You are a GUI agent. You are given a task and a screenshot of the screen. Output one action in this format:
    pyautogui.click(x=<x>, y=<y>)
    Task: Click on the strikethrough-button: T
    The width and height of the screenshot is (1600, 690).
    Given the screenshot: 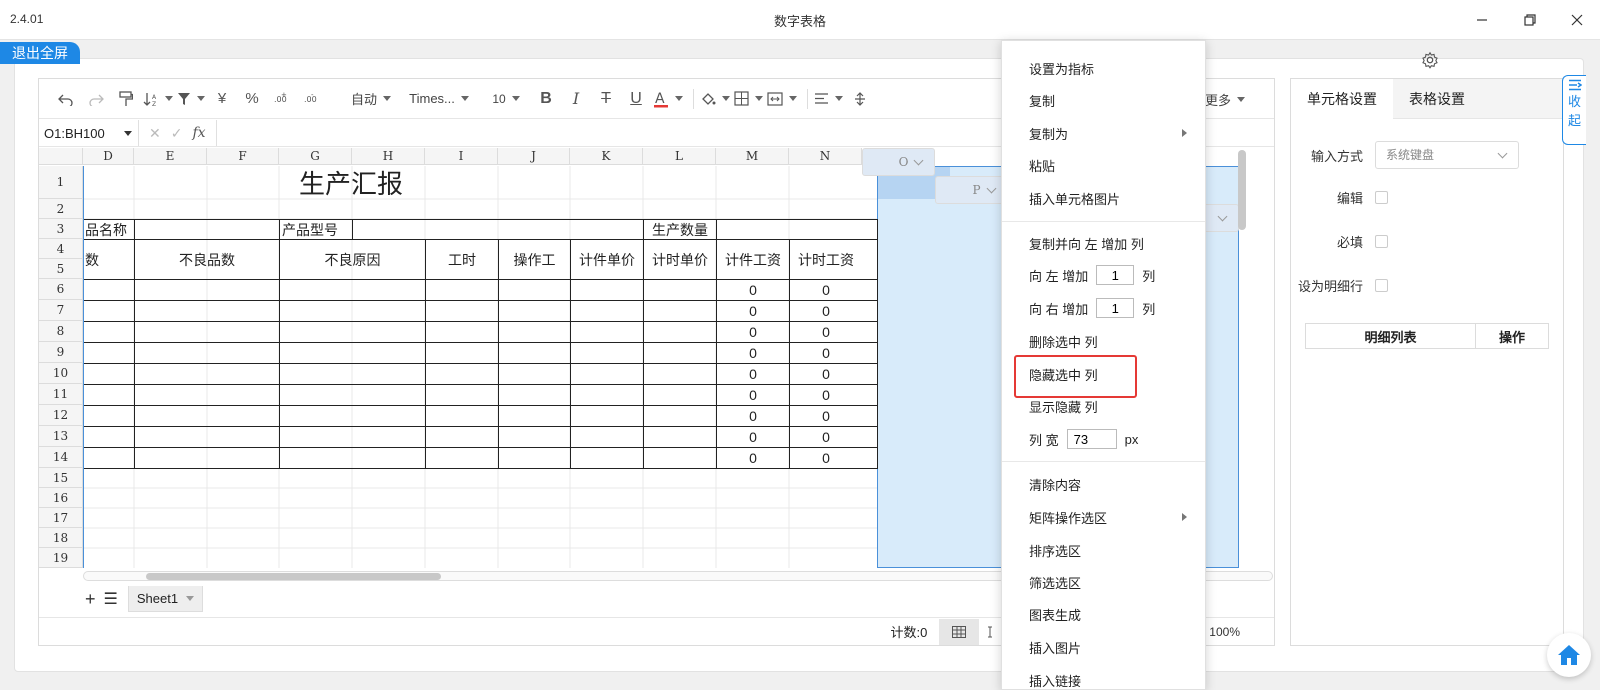 What is the action you would take?
    pyautogui.click(x=606, y=99)
    